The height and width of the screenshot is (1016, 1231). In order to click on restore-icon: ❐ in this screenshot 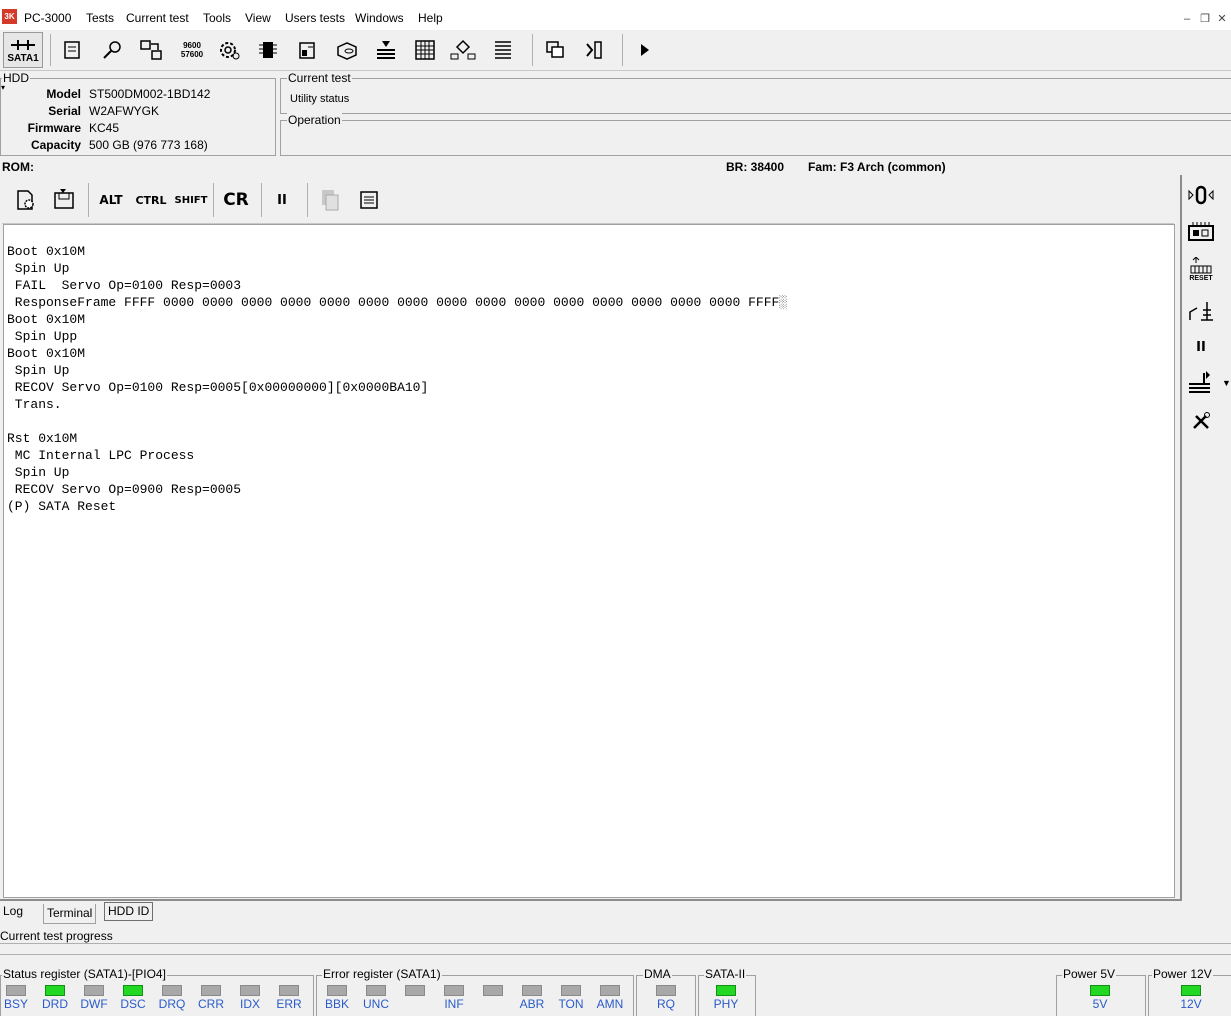, I will do `click(1205, 19)`.